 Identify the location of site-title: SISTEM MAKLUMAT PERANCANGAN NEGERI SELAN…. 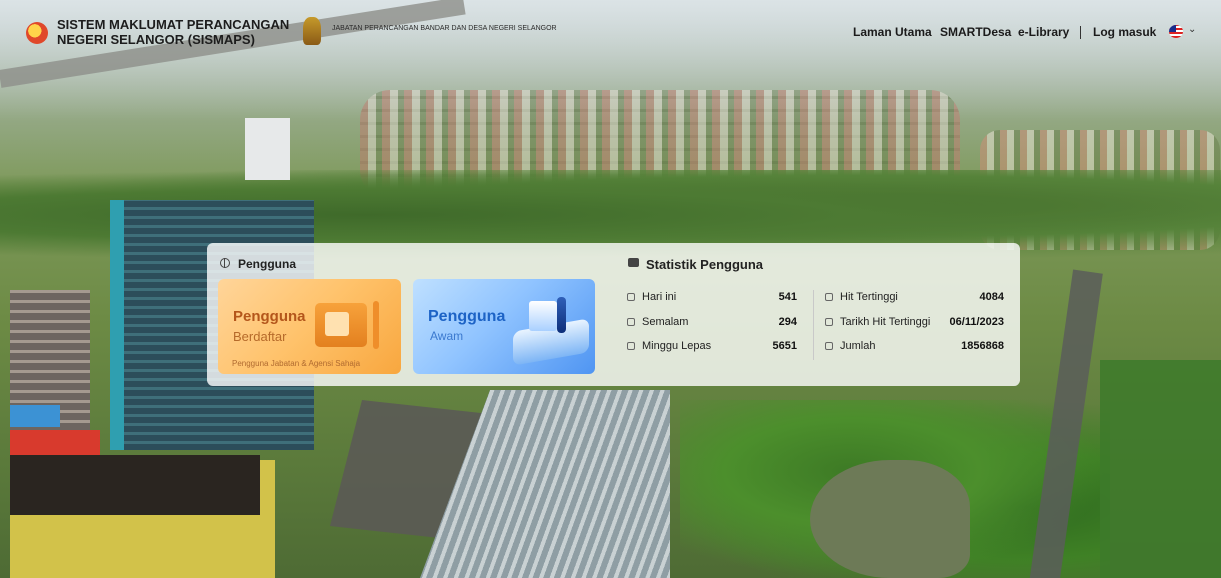
(173, 32).